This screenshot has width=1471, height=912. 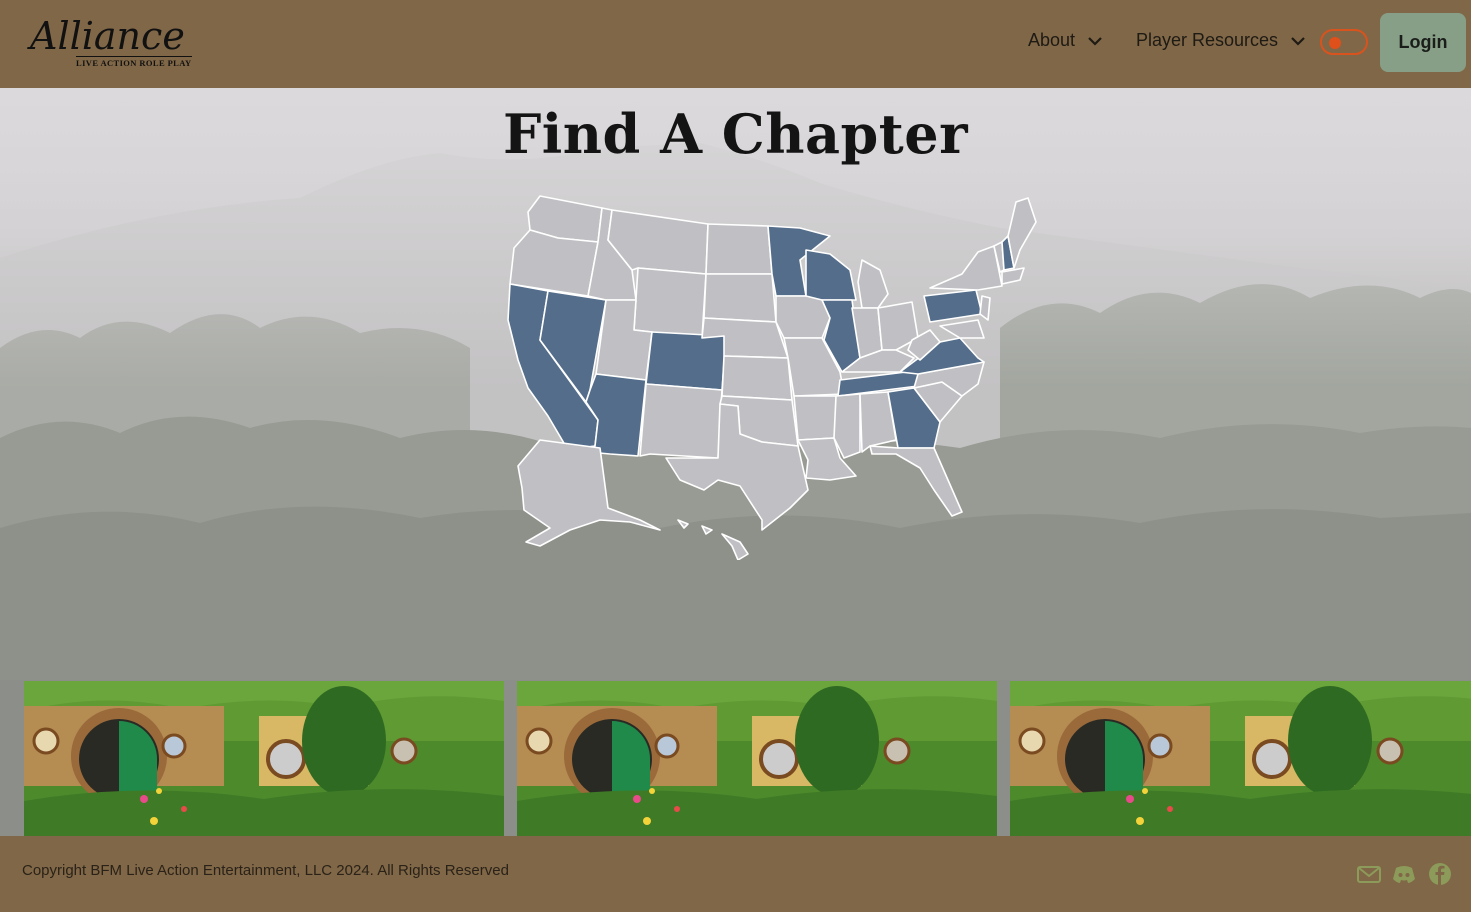 I want to click on state-co, so click(x=686, y=361).